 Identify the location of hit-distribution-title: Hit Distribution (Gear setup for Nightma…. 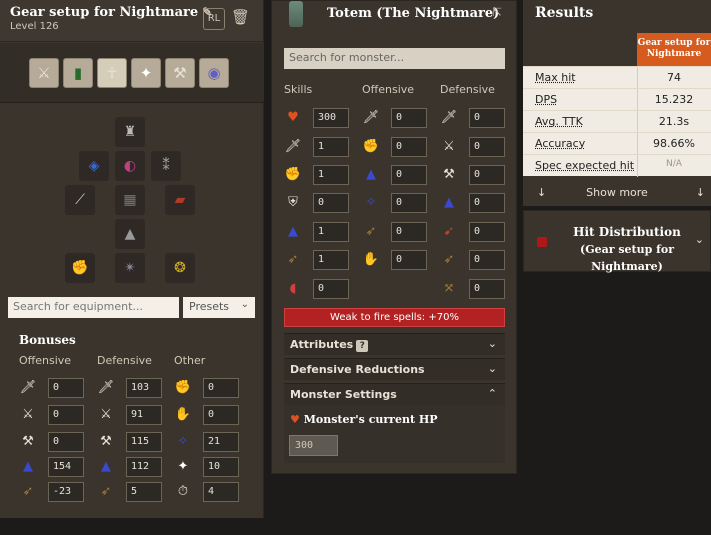
(627, 249).